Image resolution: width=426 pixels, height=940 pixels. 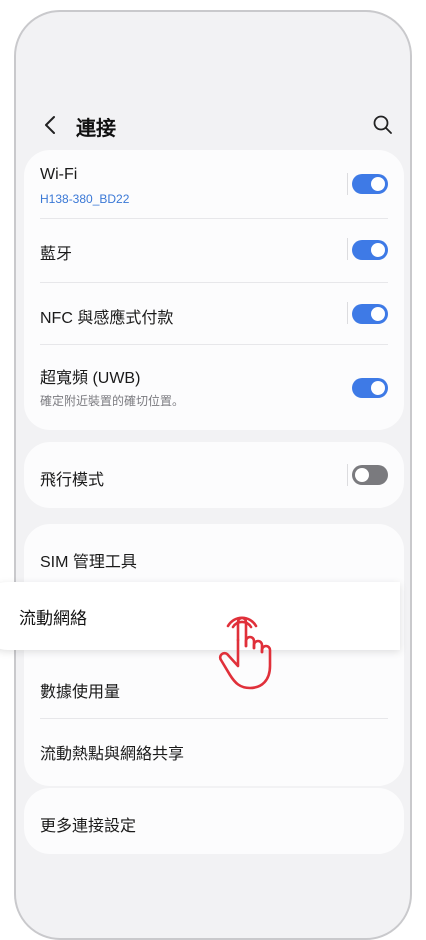 I want to click on nfc-toggle, so click(x=370, y=314).